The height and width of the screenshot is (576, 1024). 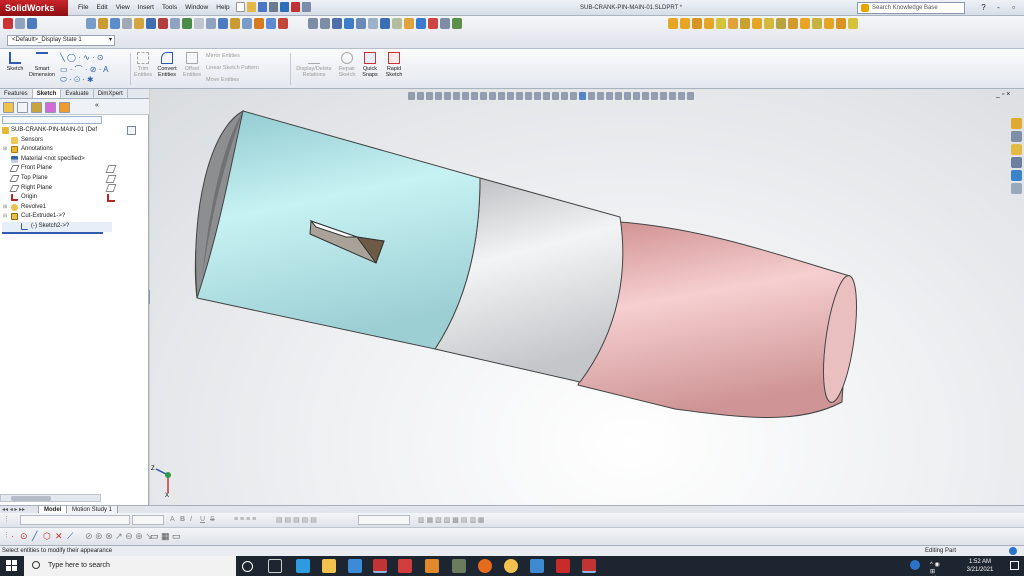 I want to click on collapse-panel-icon: «, so click(x=97, y=105).